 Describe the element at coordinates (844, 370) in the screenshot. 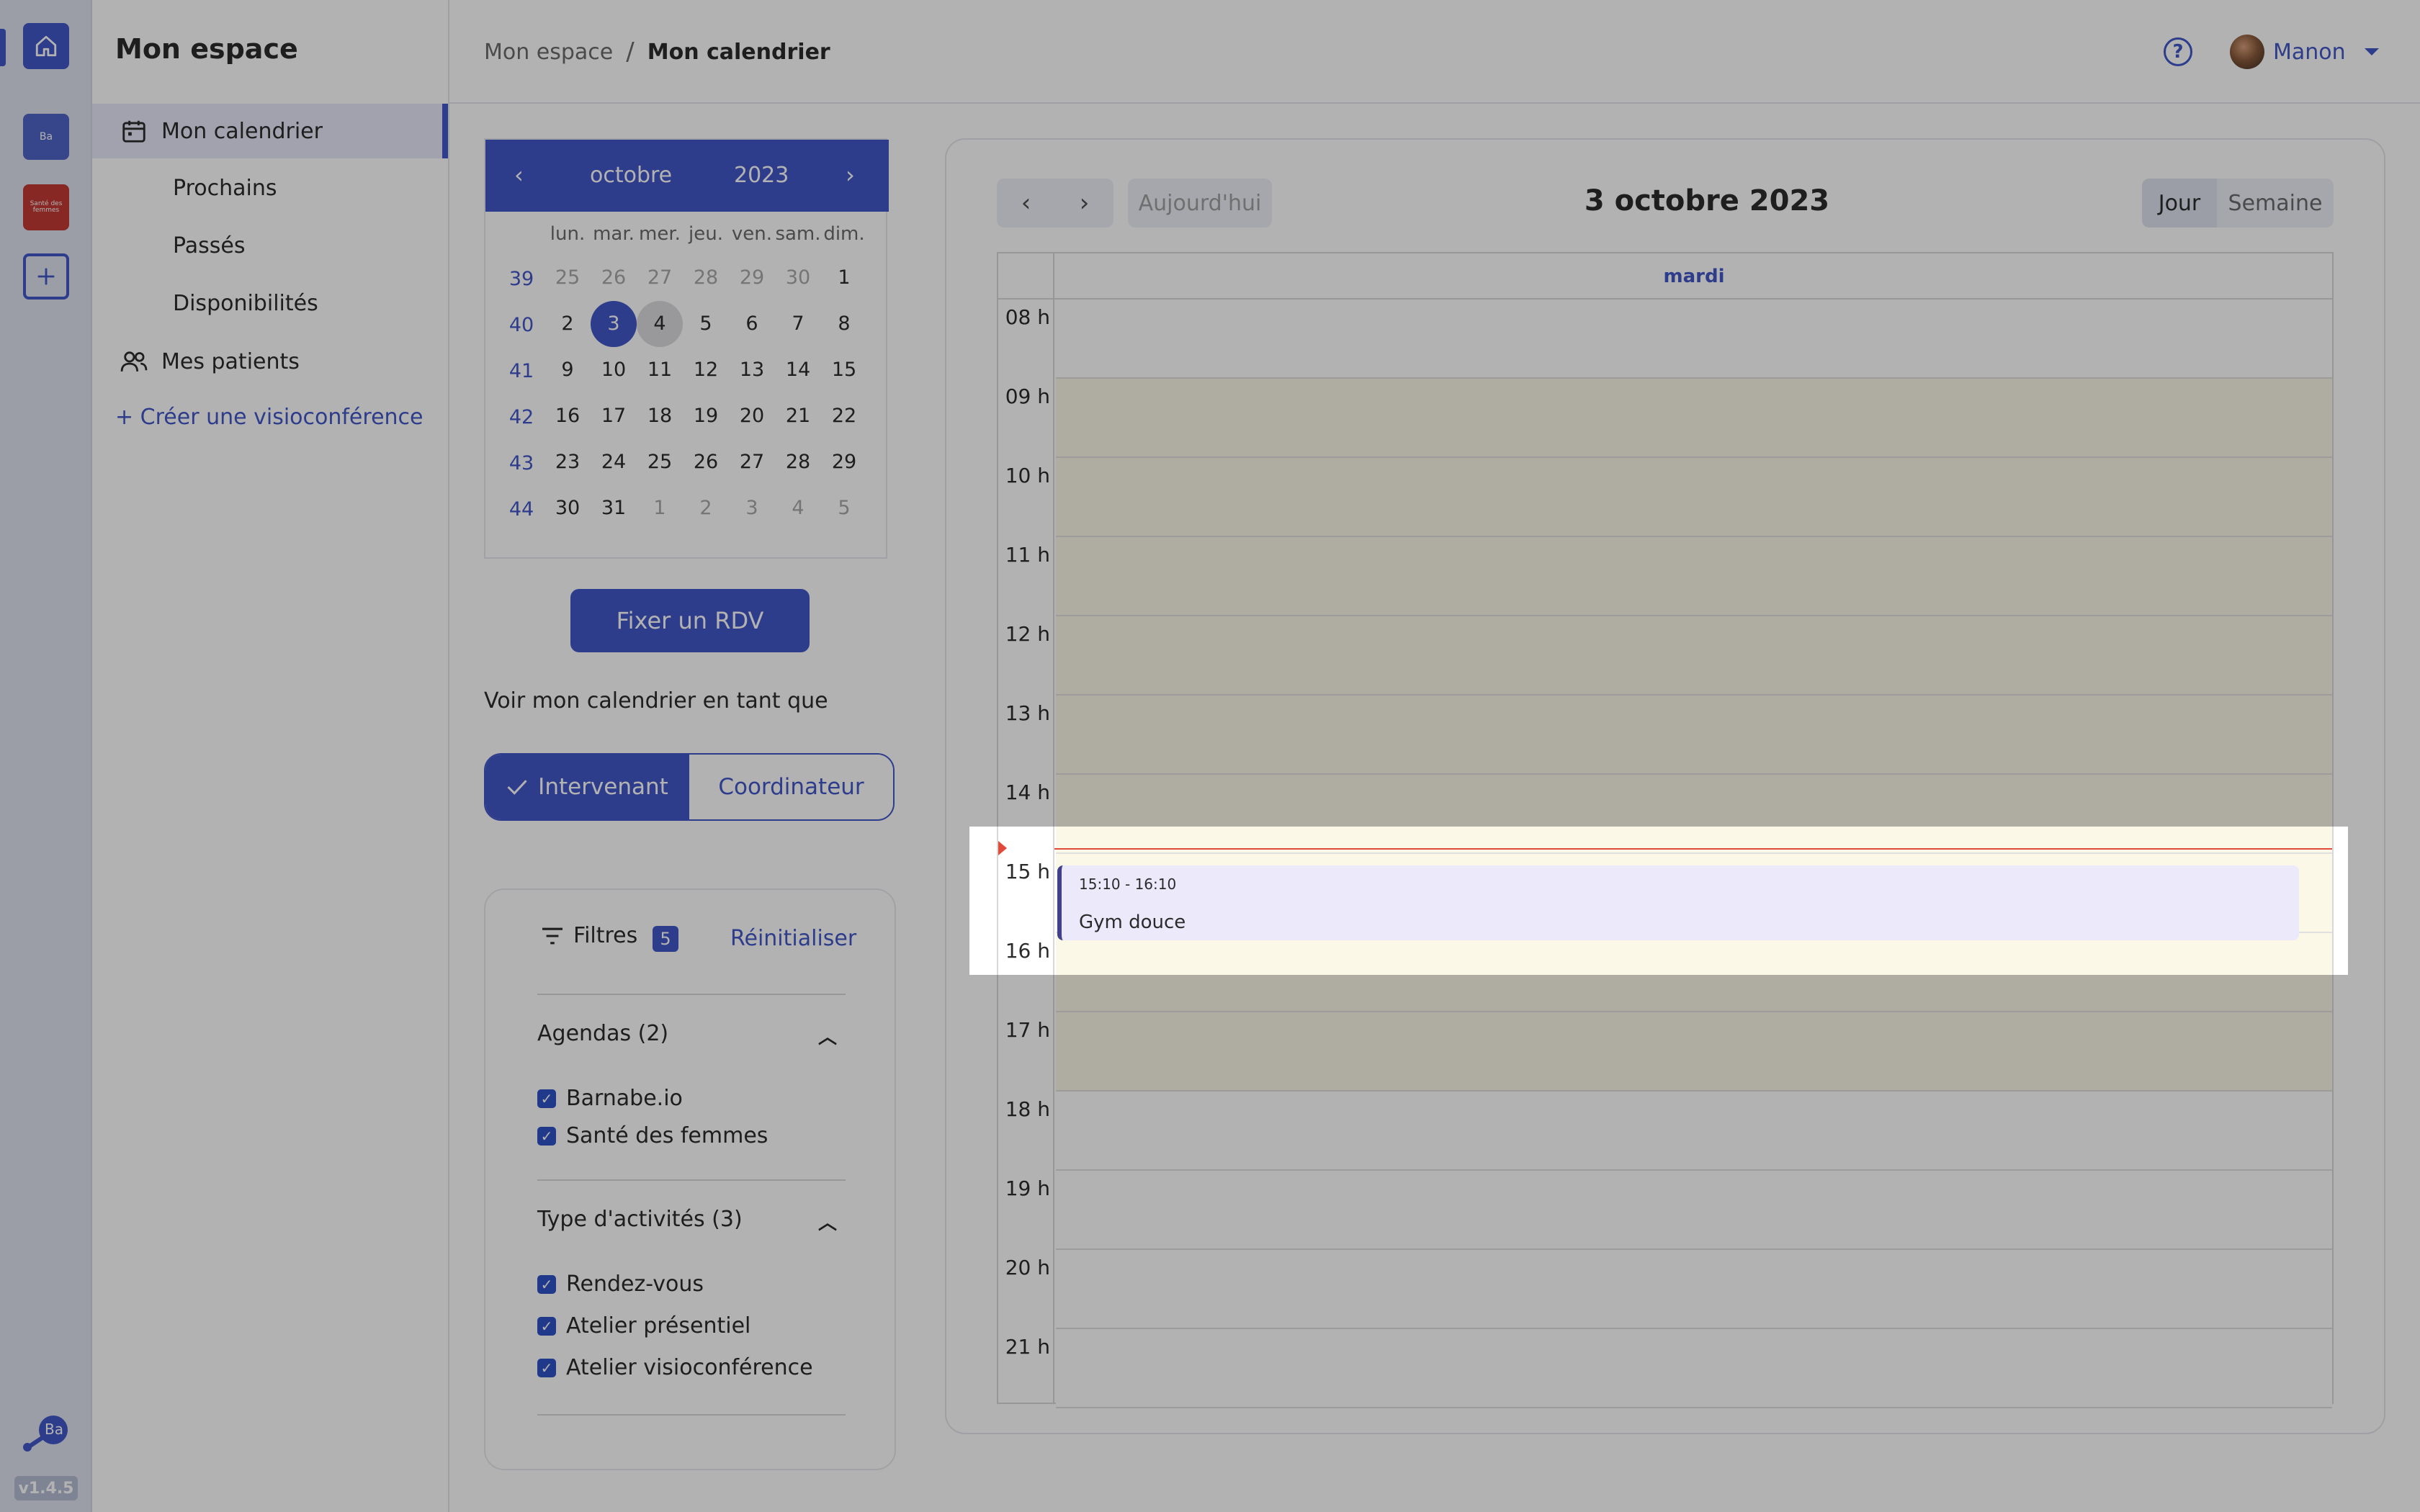

I see `calendar-day: 15` at that location.